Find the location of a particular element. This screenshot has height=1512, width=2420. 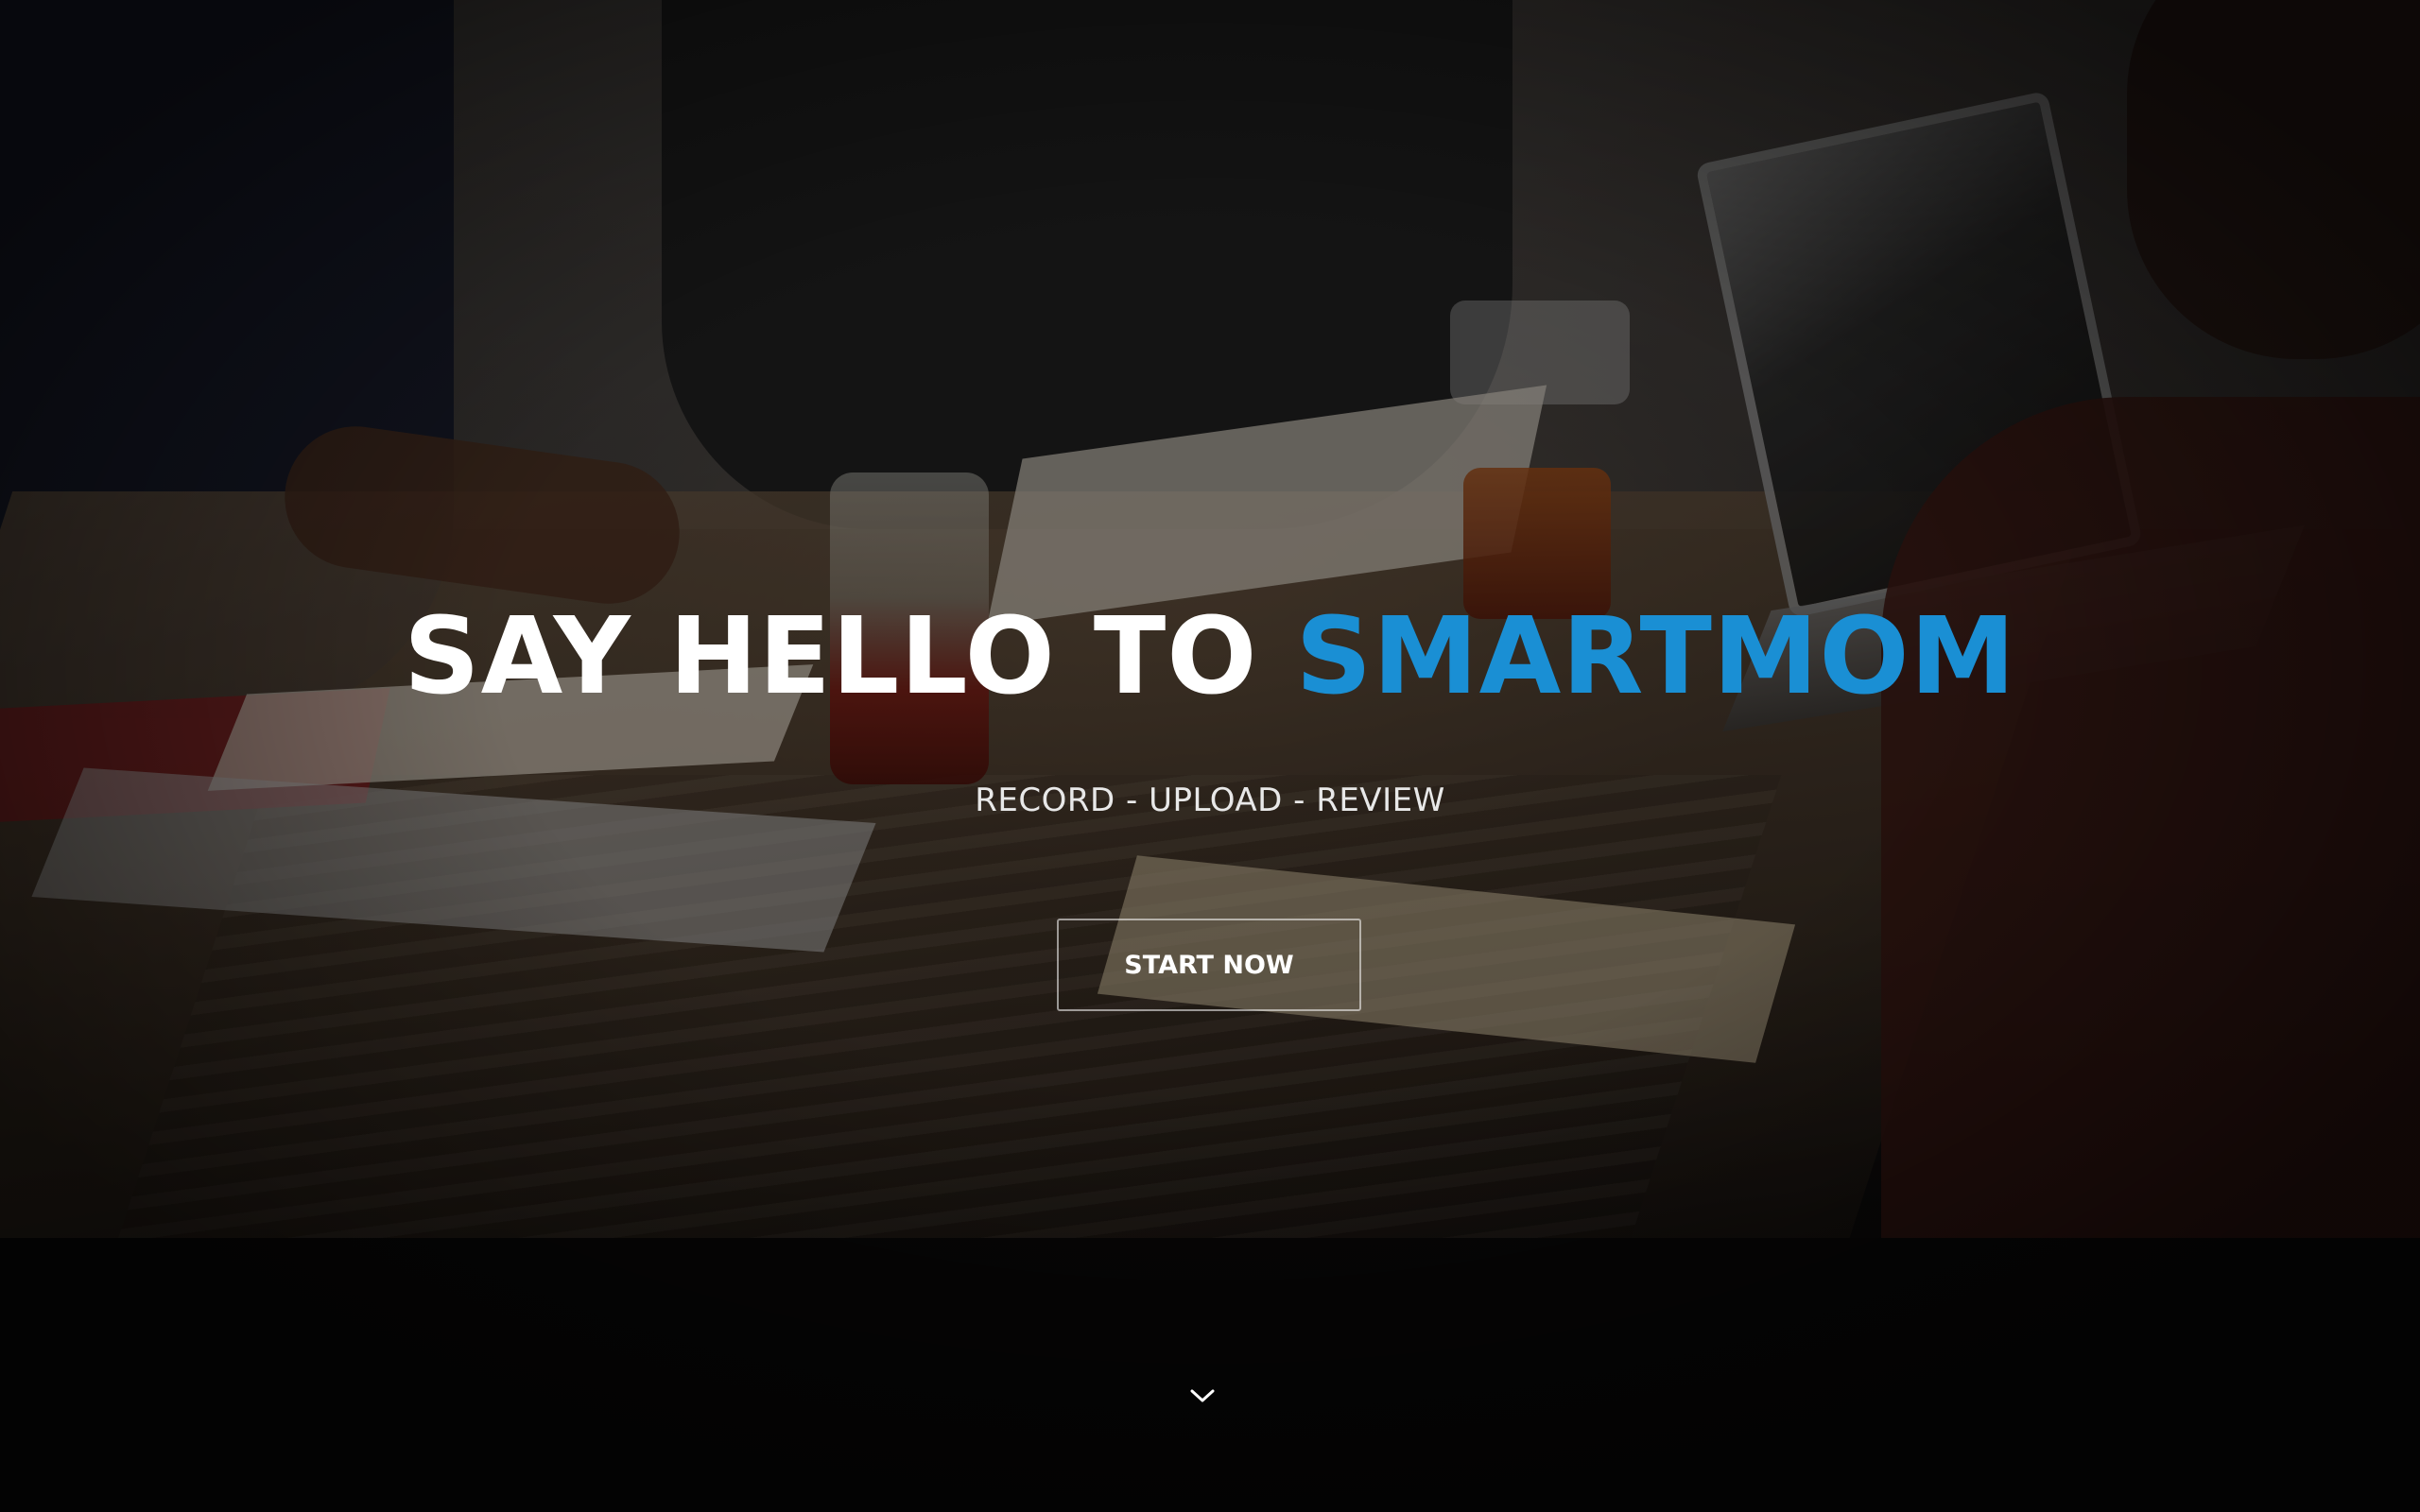

headline-prefix: SAY HELLO TO is located at coordinates (849, 656).